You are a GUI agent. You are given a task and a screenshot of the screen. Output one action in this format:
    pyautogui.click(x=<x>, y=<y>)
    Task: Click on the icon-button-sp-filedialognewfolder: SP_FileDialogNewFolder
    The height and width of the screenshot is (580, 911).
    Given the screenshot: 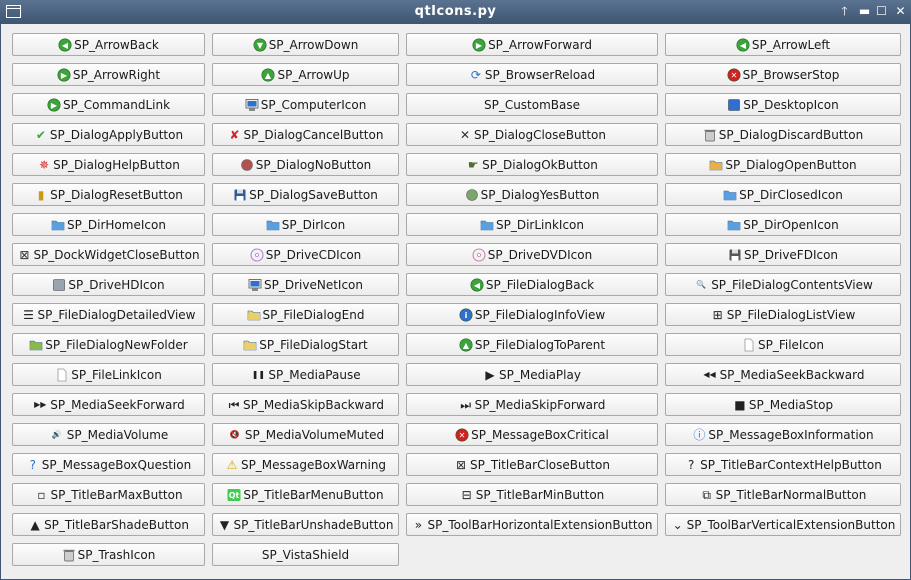 What is the action you would take?
    pyautogui.click(x=108, y=344)
    